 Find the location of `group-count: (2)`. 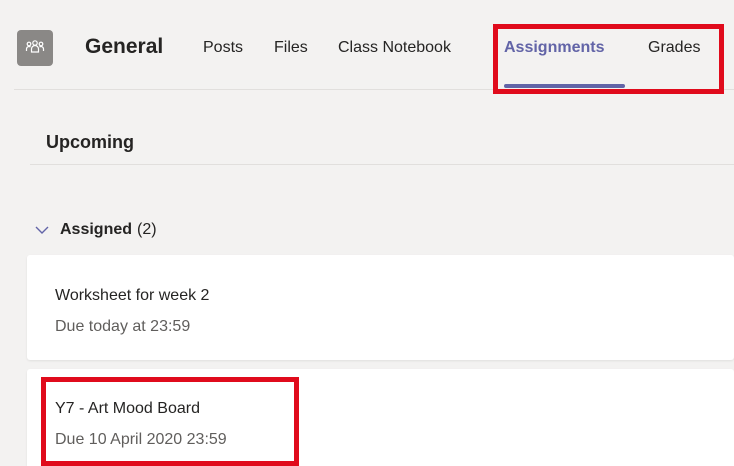

group-count: (2) is located at coordinates (147, 229).